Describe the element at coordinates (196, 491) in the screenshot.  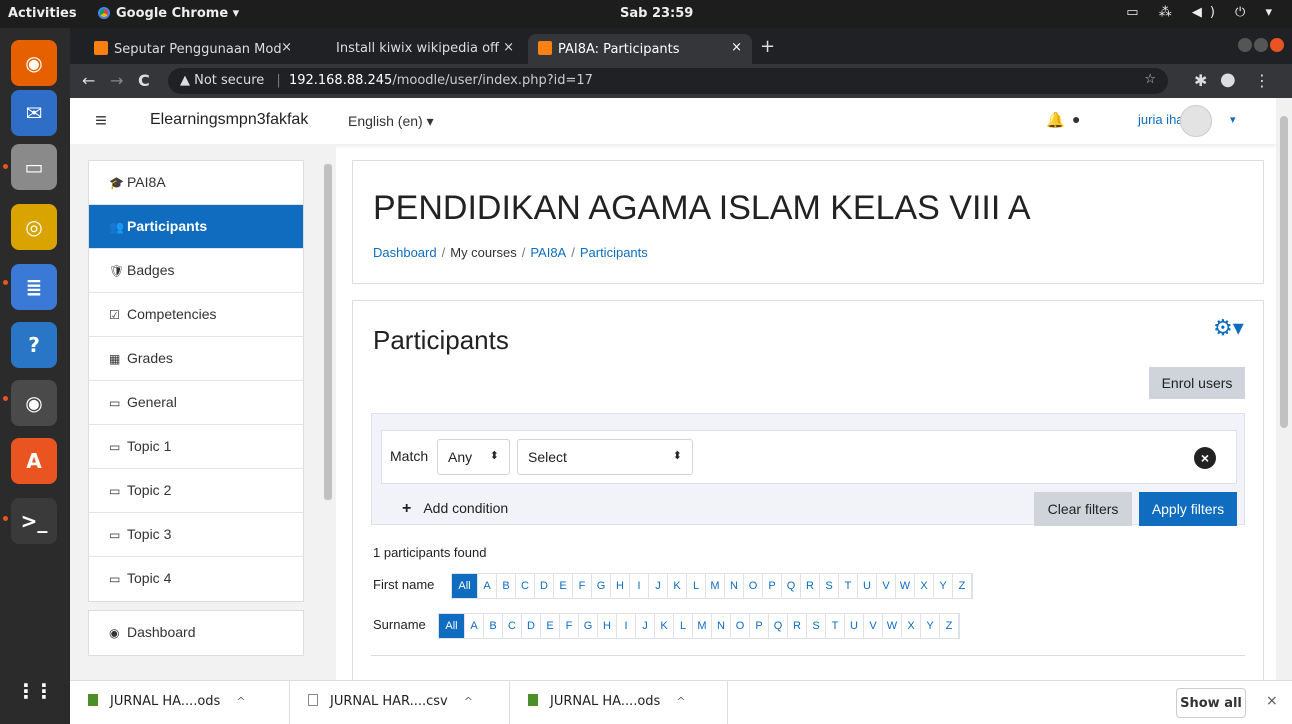
I see `nav-topic-2: ▭ Topic 2` at that location.